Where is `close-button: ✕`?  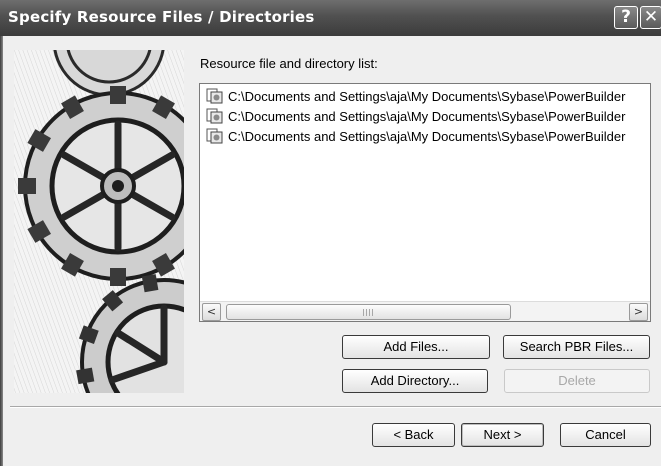
close-button: ✕ is located at coordinates (650, 17).